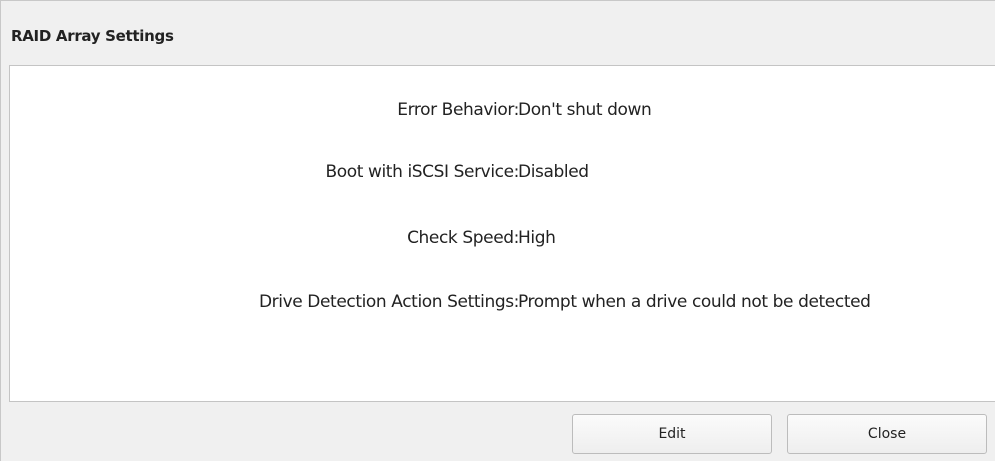 The width and height of the screenshot is (995, 461). Describe the element at coordinates (463, 238) in the screenshot. I see `setting-label: Check Speed:` at that location.